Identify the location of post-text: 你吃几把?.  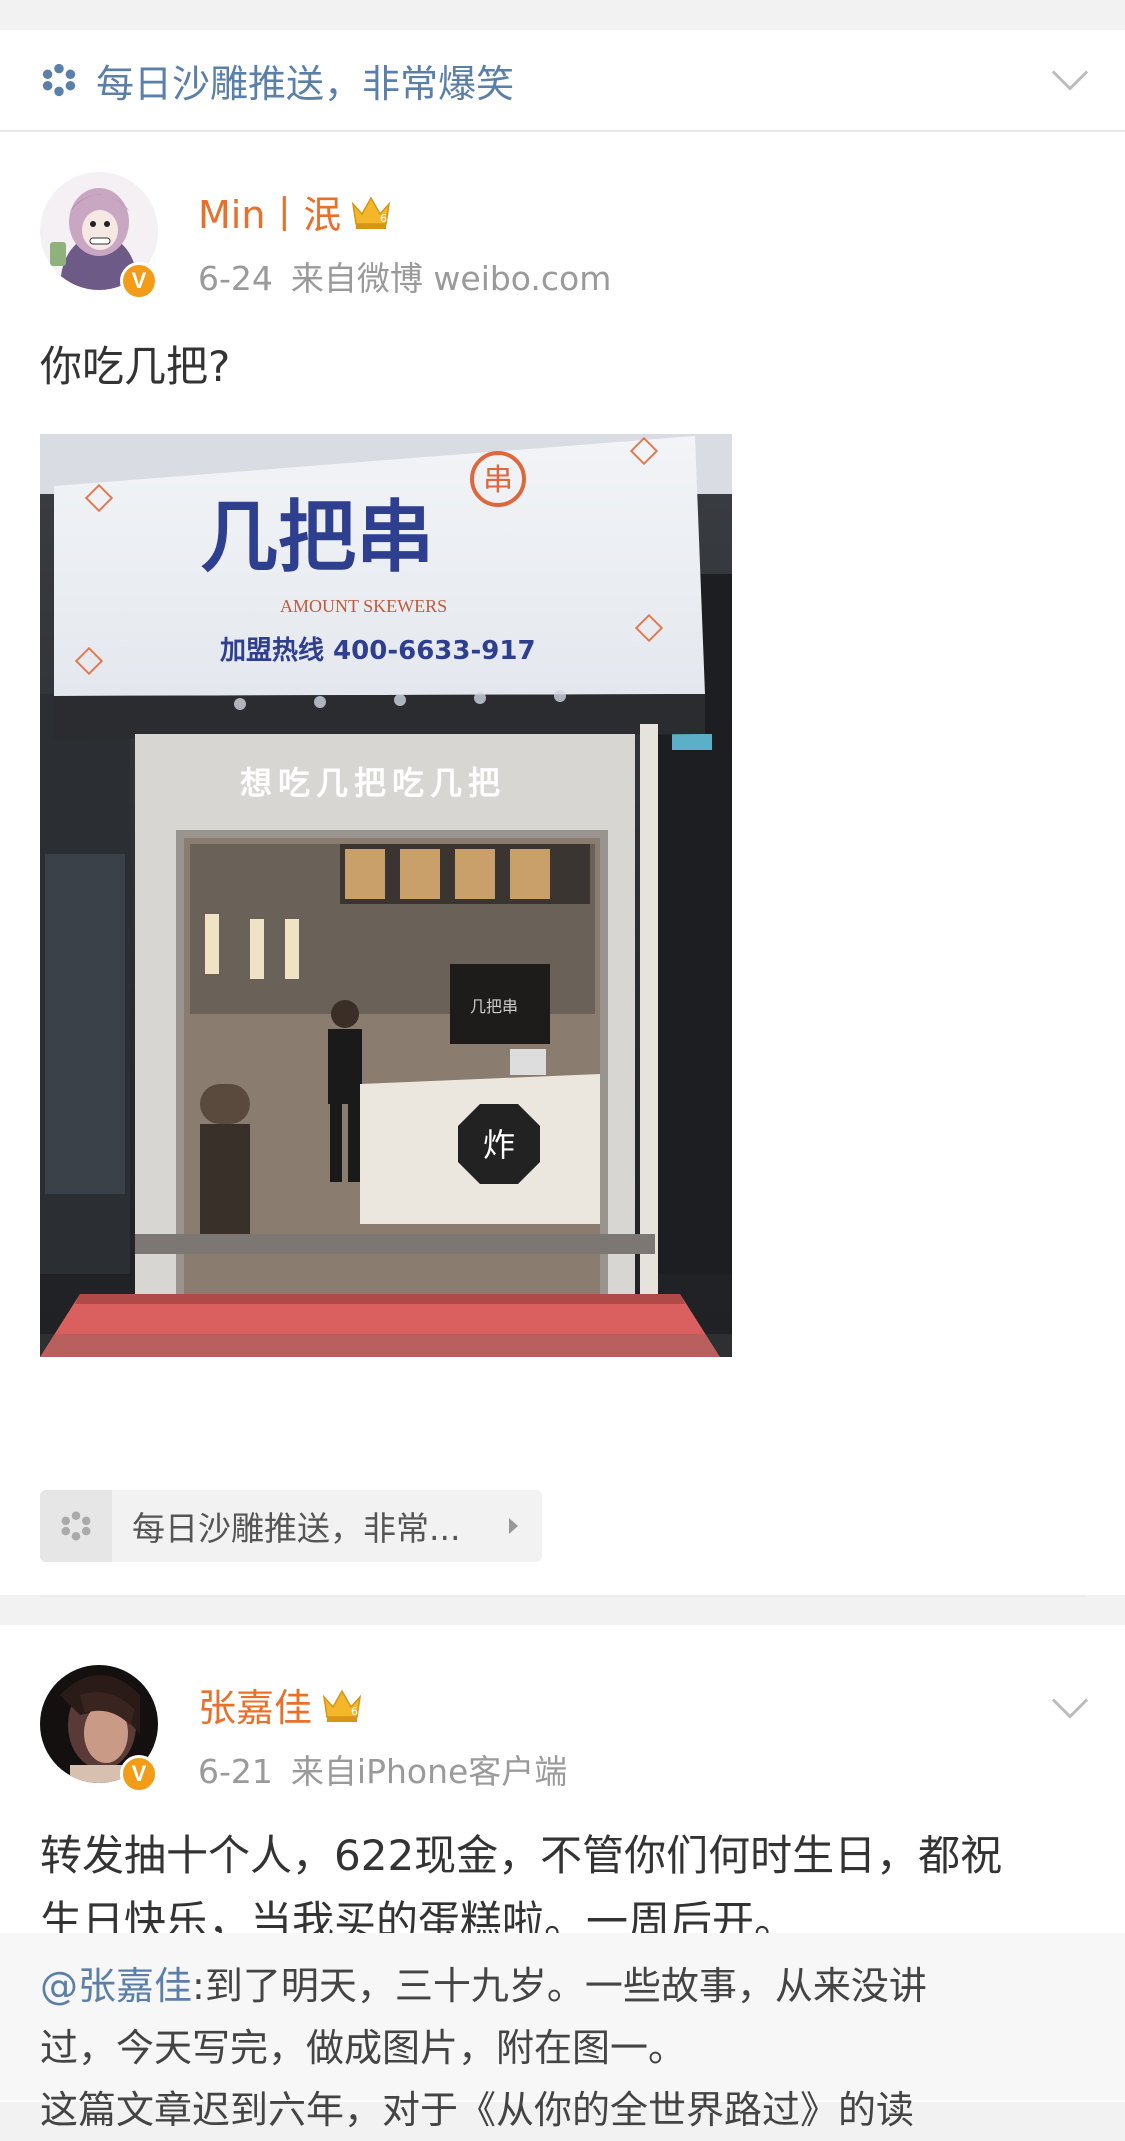
(135, 366).